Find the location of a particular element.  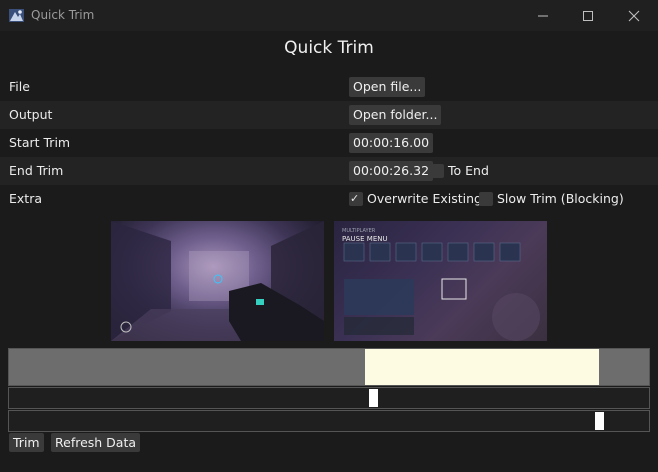

extra-label: Extra is located at coordinates (25, 198).